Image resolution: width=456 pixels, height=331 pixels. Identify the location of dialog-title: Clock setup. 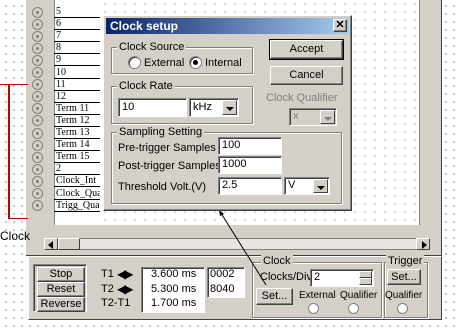
(144, 26).